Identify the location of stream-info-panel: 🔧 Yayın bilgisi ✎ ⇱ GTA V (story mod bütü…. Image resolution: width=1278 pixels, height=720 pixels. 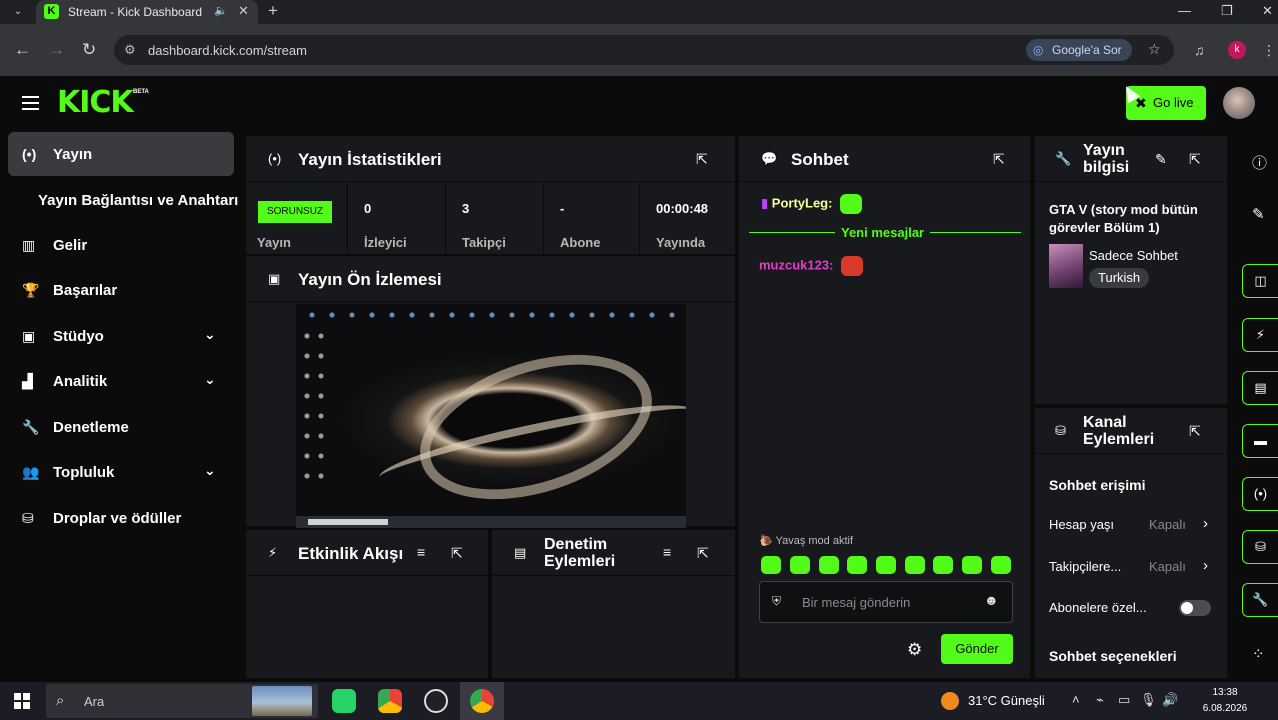
(1131, 270).